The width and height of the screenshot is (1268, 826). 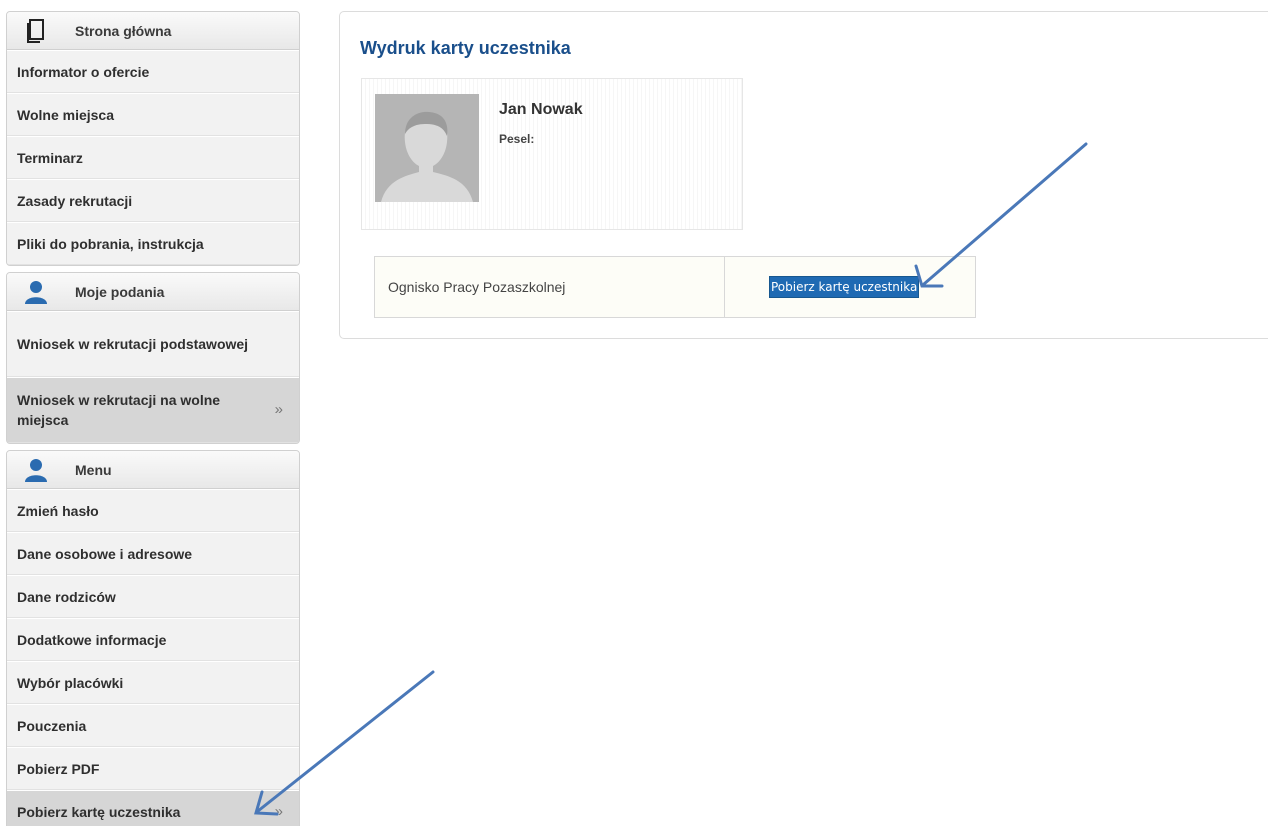 What do you see at coordinates (120, 291) in the screenshot?
I see `panel-title: Moje podania` at bounding box center [120, 291].